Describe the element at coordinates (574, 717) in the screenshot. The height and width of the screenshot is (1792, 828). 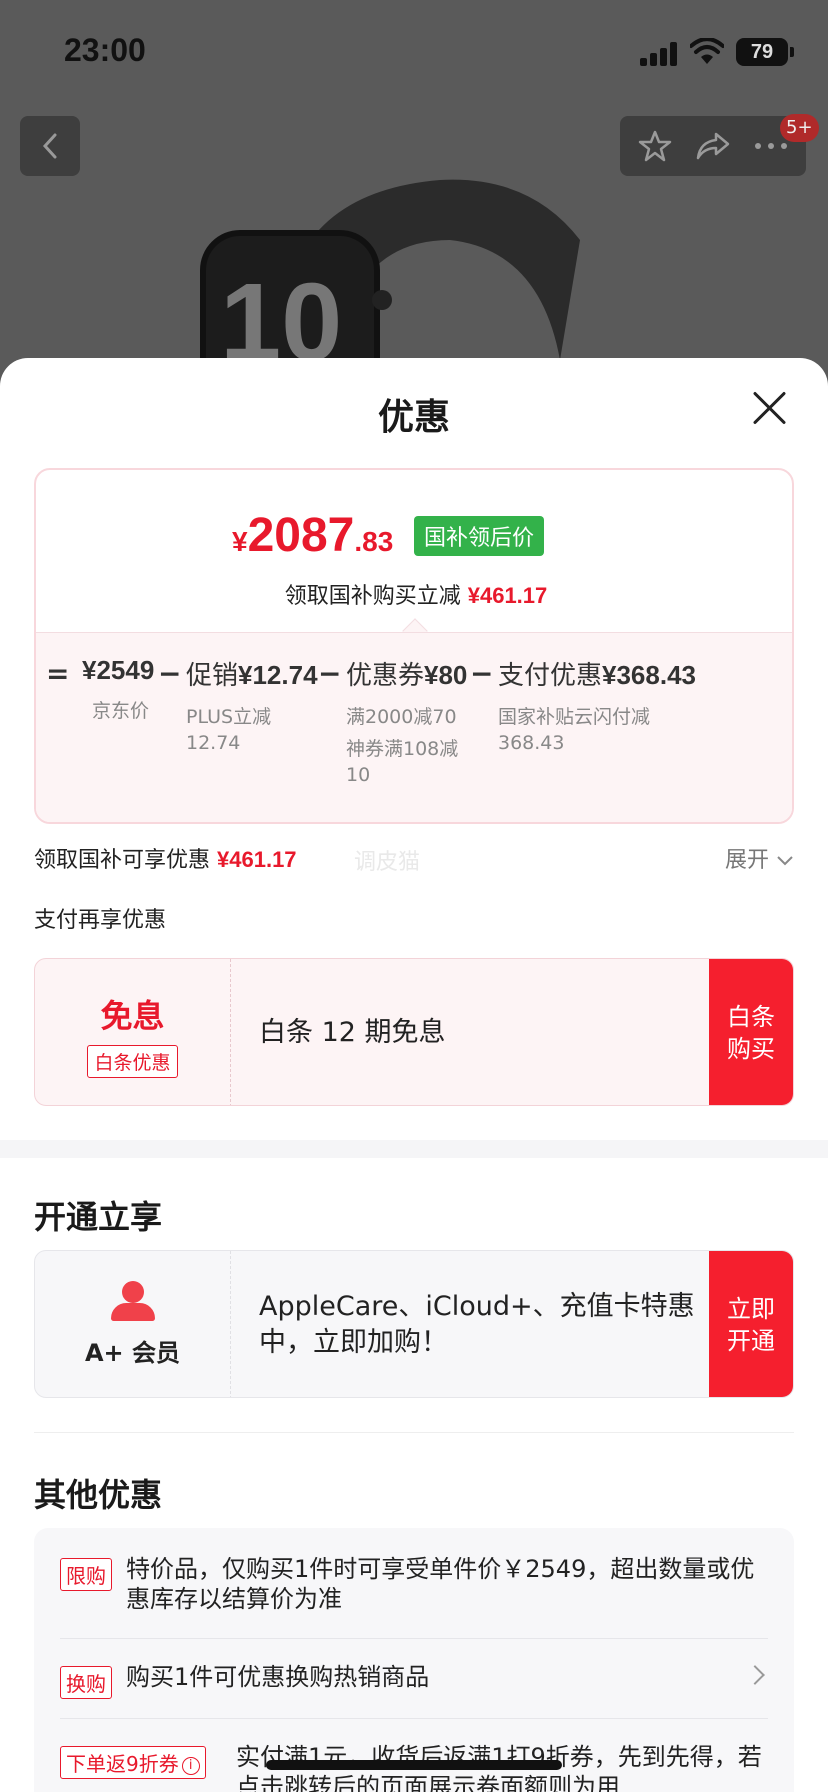
I see `breakdown-sub: 国家补贴云闪付减` at that location.